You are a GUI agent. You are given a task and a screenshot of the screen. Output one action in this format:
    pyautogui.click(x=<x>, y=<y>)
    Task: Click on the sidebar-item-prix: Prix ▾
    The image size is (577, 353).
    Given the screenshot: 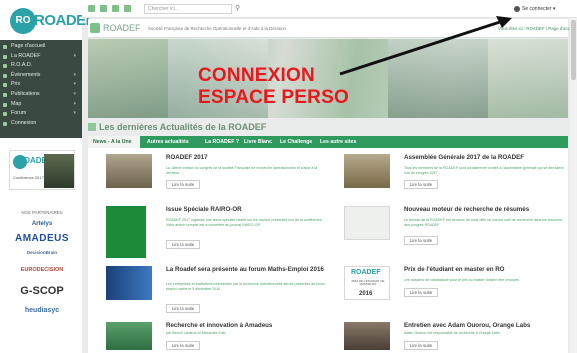 What is the action you would take?
    pyautogui.click(x=41, y=85)
    